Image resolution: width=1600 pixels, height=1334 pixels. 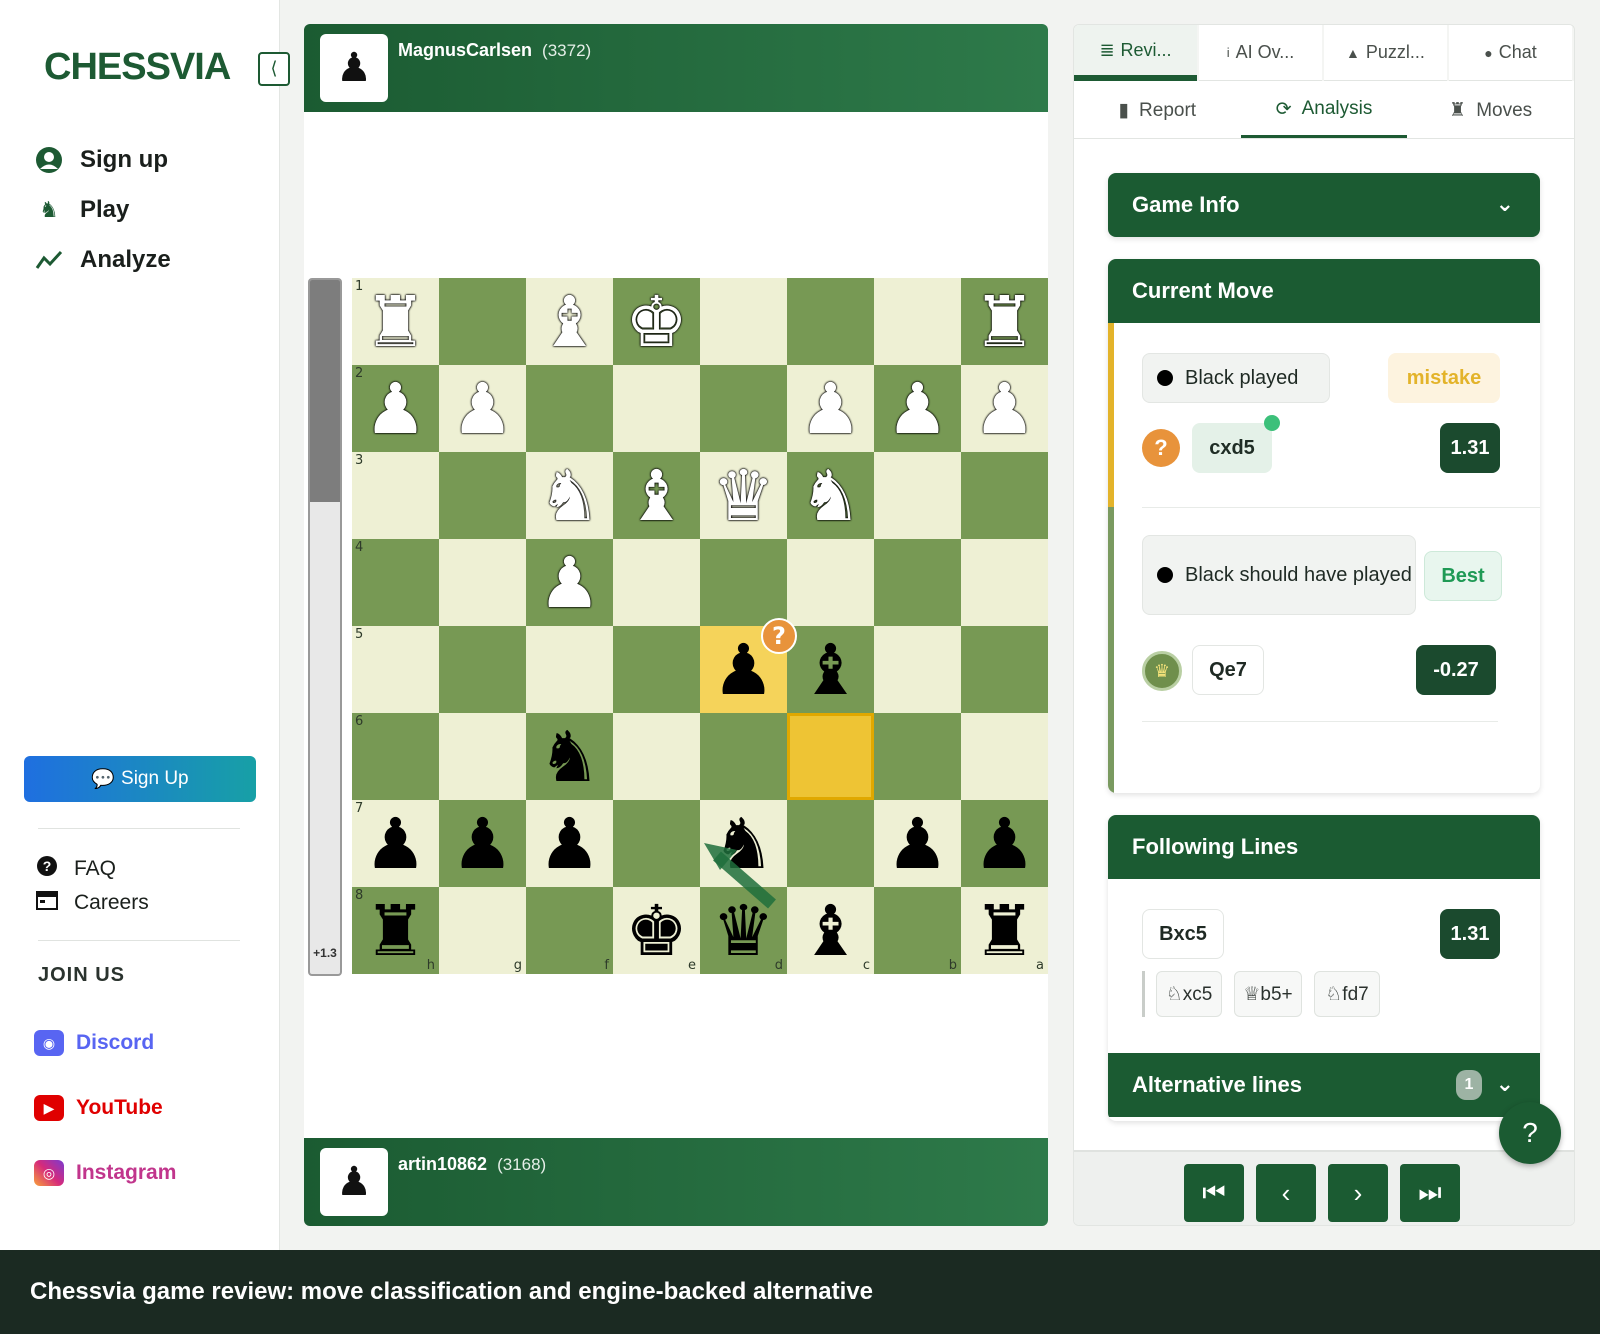 What do you see at coordinates (94, 1043) in the screenshot?
I see `discord-link: ◉ Discord` at bounding box center [94, 1043].